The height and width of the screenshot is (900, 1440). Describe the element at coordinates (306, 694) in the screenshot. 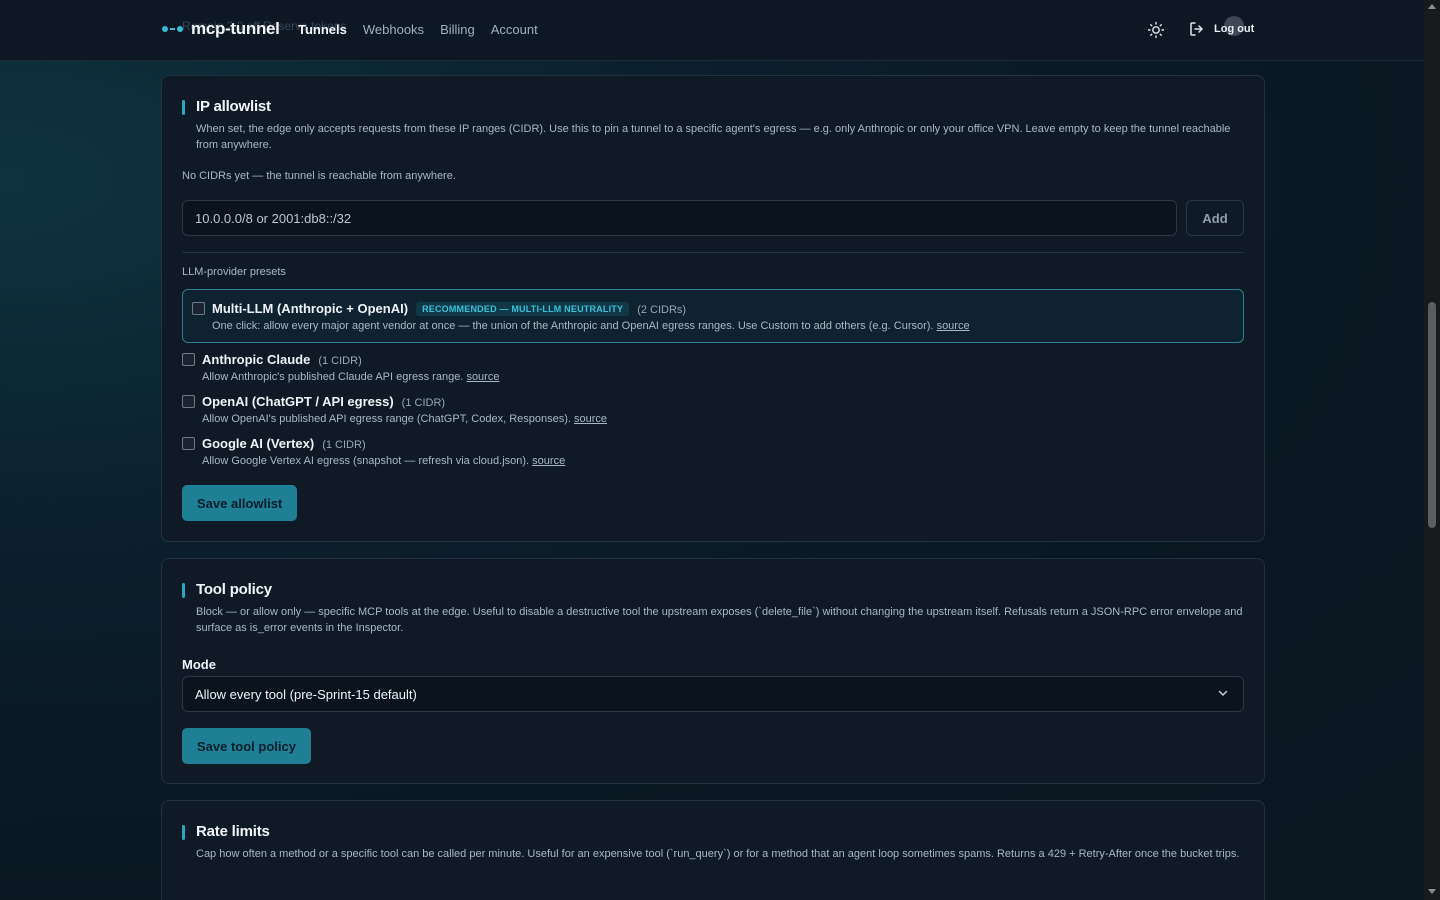

I see `mode-selected-value: Allow every tool (pre-Sprint-15 default)` at that location.